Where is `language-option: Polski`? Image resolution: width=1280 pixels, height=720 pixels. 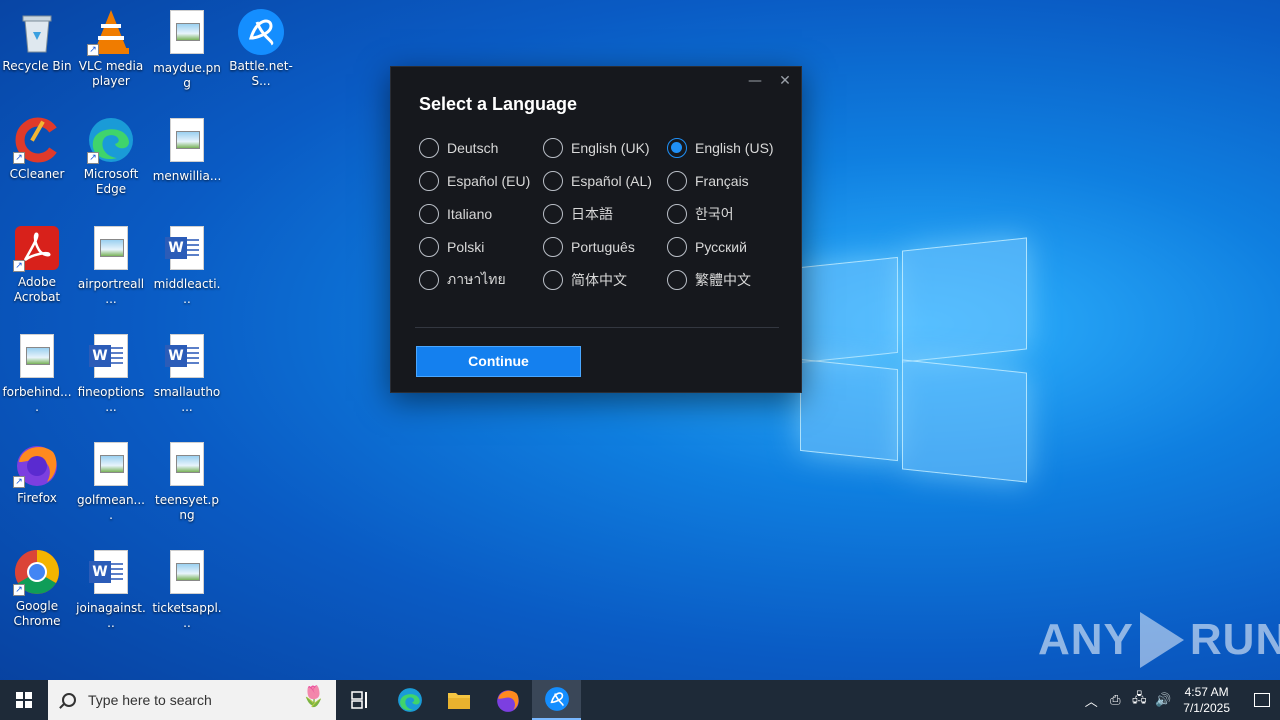
language-option: Polski is located at coordinates (451, 247).